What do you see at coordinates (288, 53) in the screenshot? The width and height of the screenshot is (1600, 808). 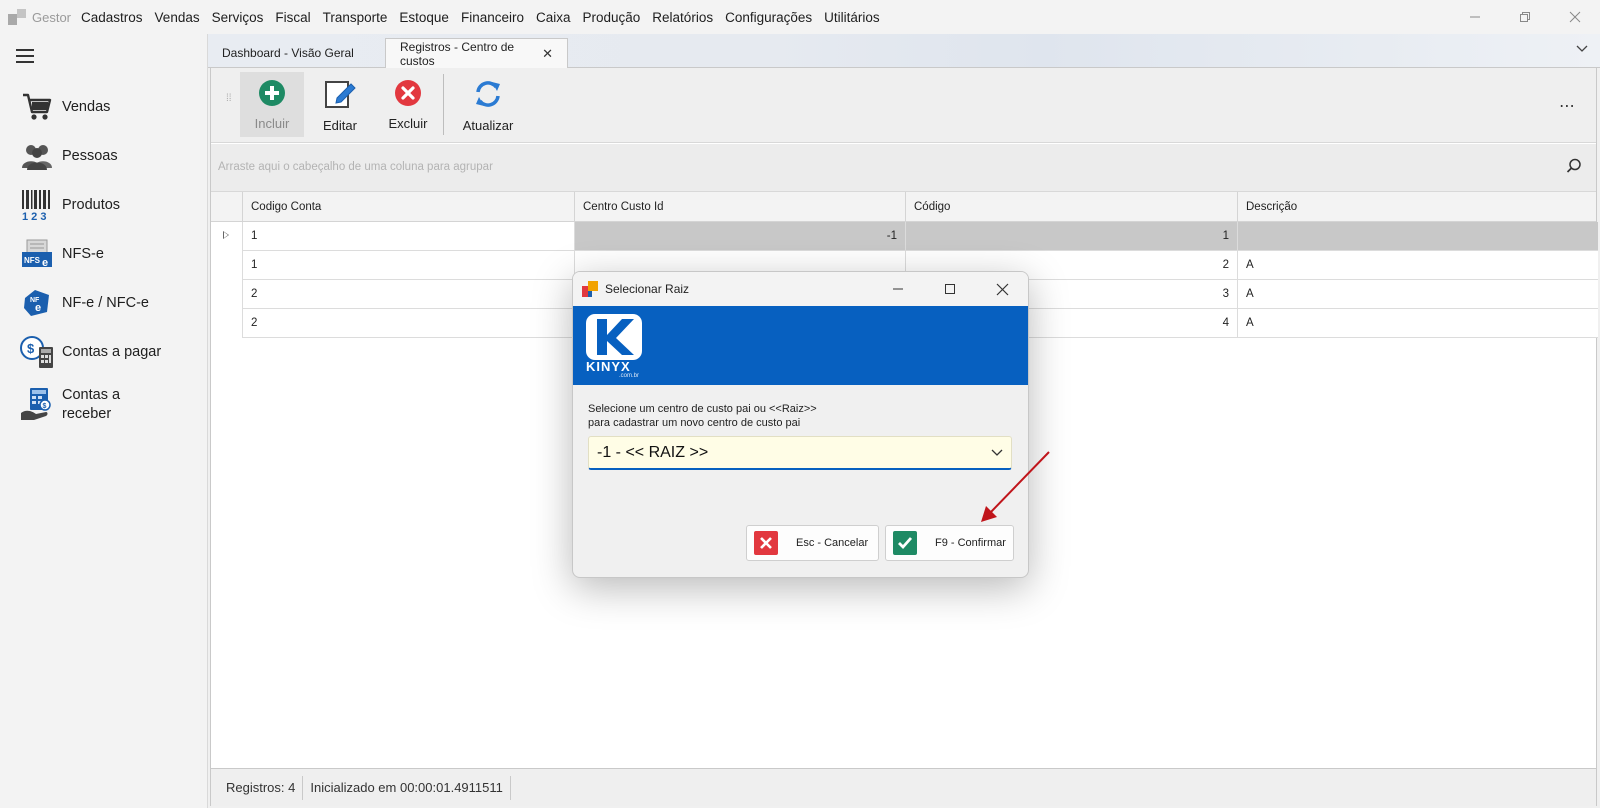 I see `tab-label: Dashboard - Visão Geral` at bounding box center [288, 53].